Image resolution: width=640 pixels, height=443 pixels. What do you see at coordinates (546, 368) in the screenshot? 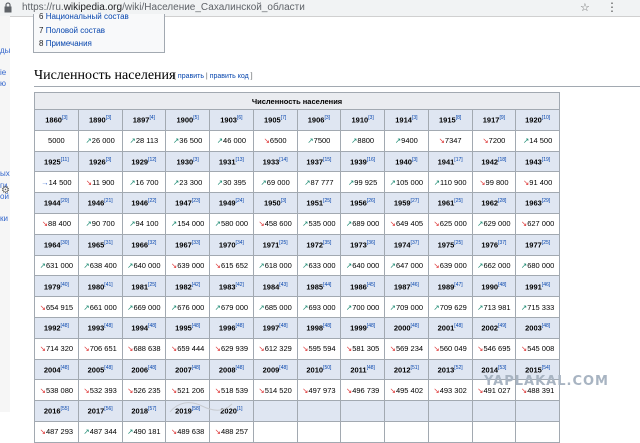
I see `footnote-ref: [54]` at bounding box center [546, 368].